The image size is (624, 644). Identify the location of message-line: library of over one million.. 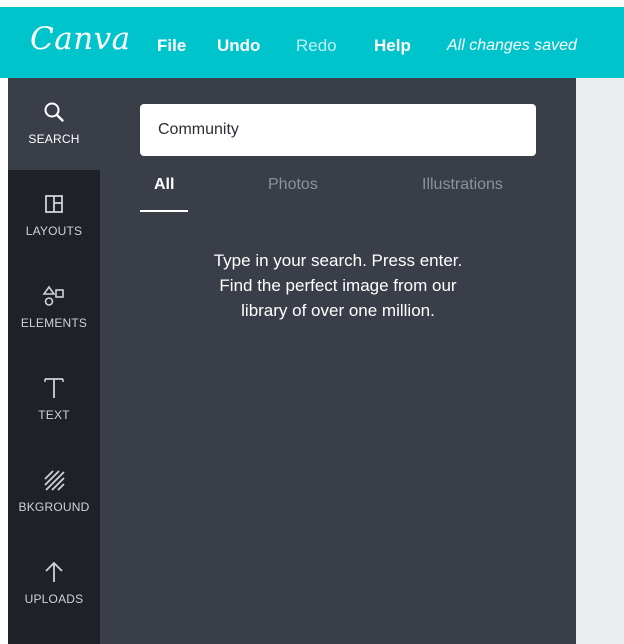
(338, 310).